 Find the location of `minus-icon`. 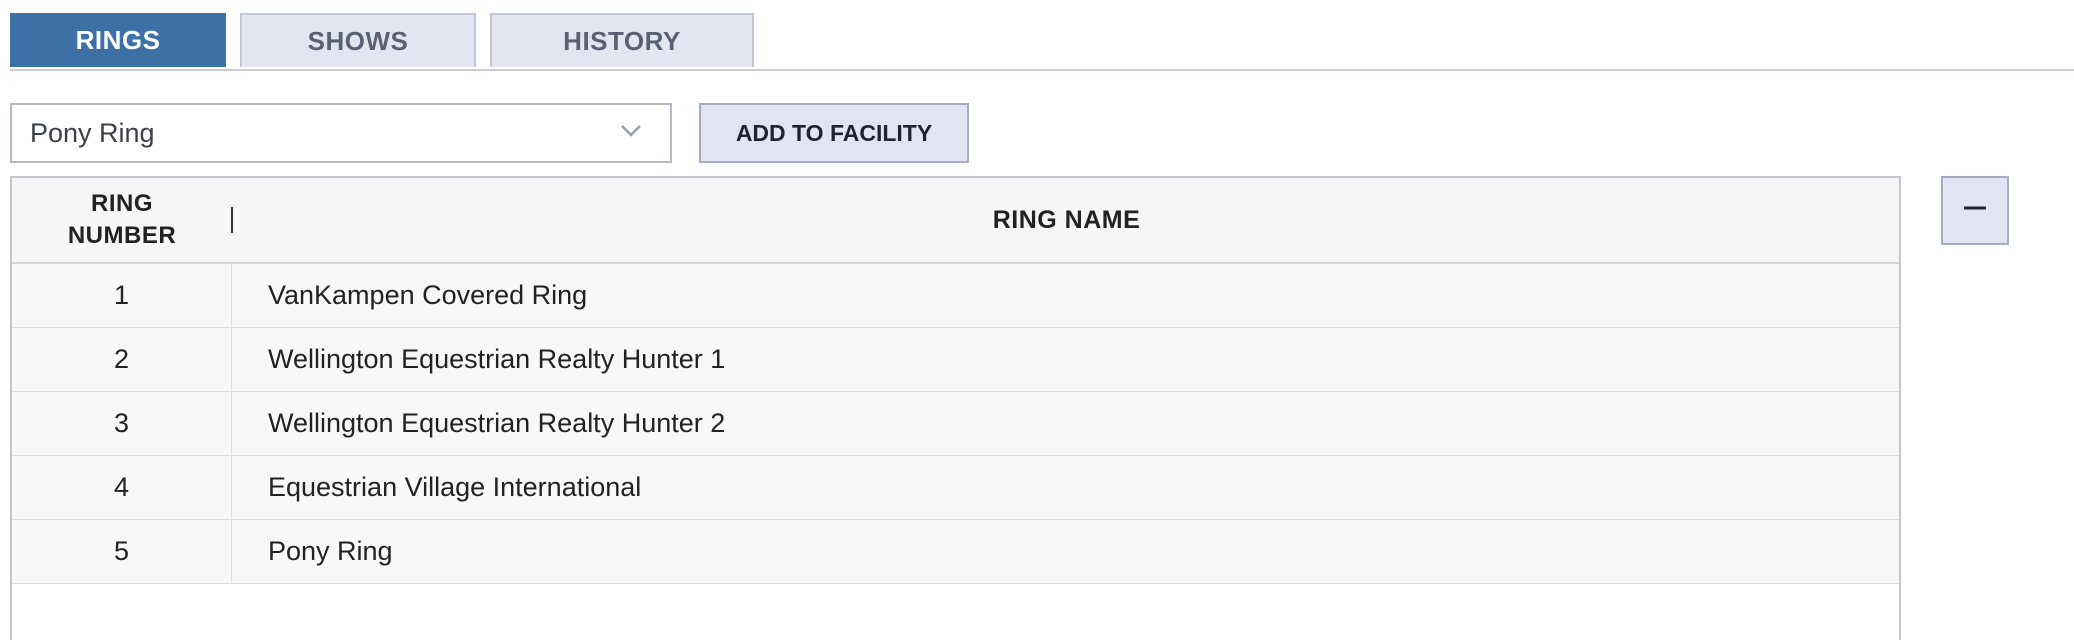

minus-icon is located at coordinates (1975, 210).